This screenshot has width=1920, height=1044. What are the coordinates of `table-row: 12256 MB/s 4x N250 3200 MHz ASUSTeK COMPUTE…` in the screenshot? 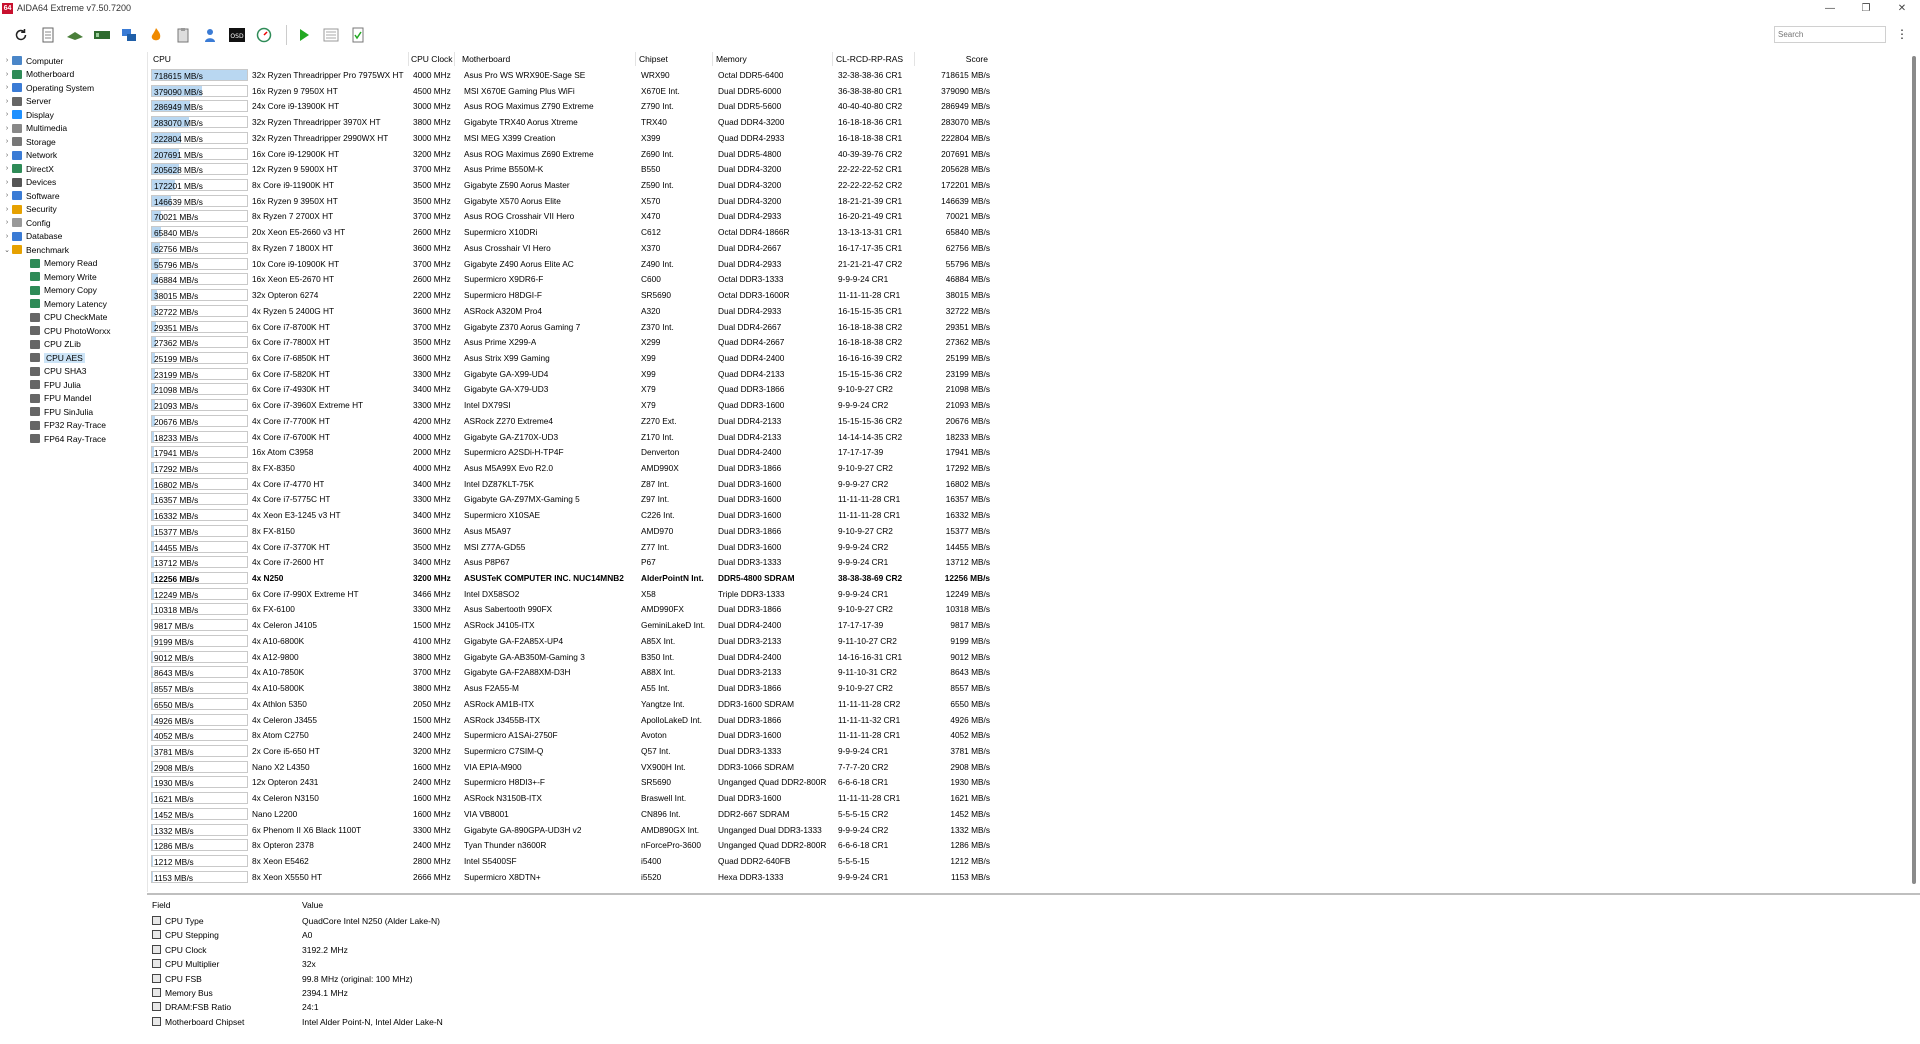 It's located at (569, 579).